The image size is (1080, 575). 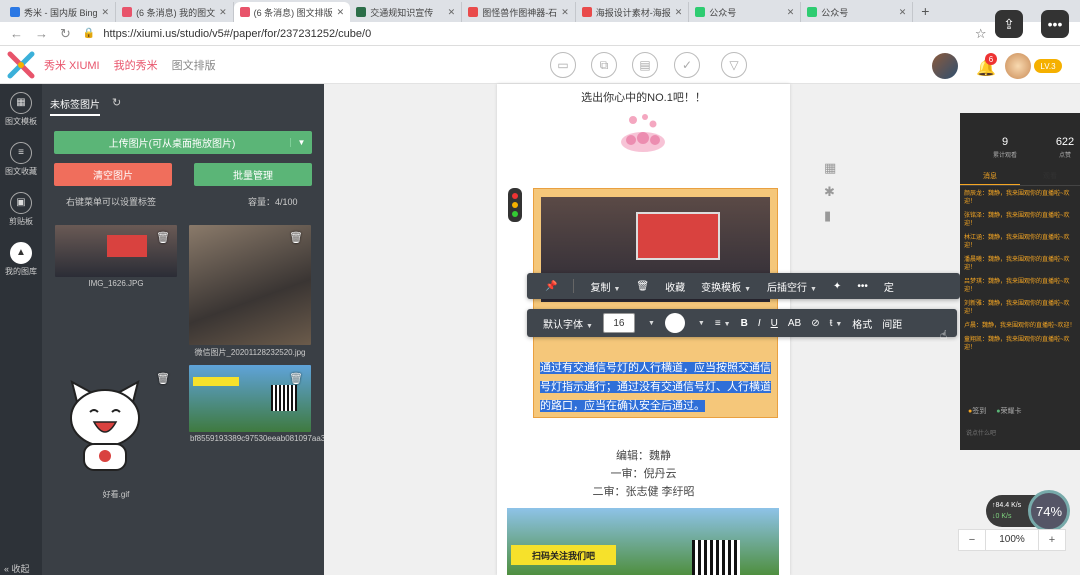 I want to click on list-item: 林江涵：魏静，我来围观你的直播啦~欢迎！, so click(x=1017, y=242).